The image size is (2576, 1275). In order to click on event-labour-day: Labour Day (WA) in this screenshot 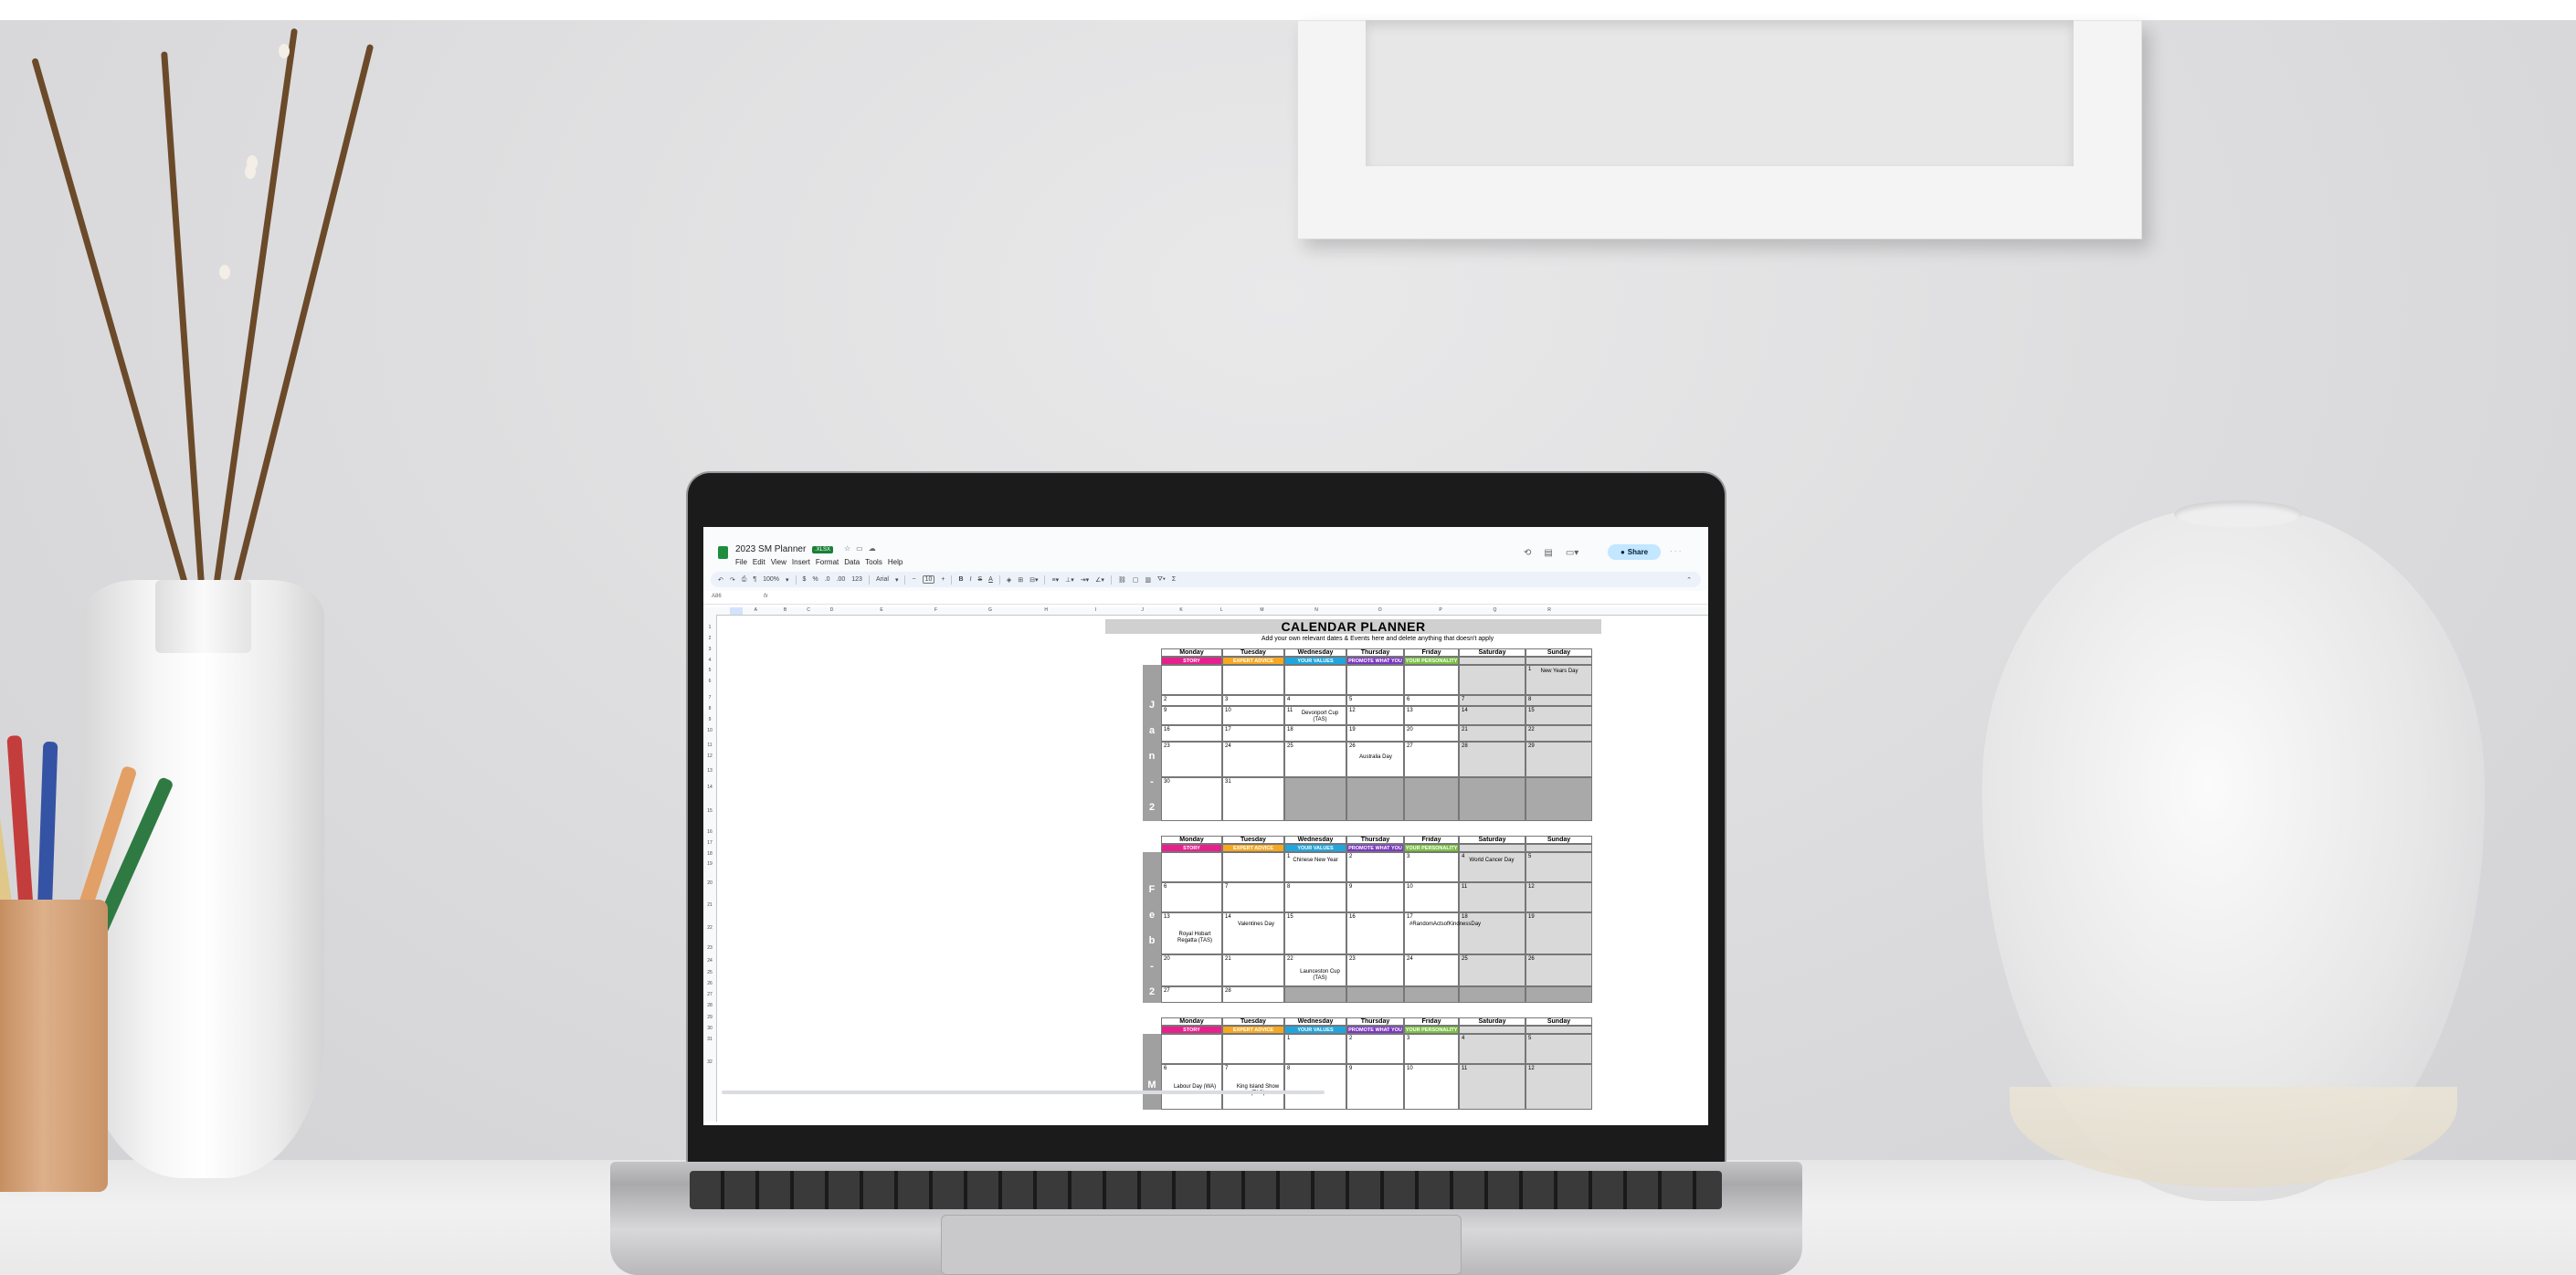, I will do `click(1194, 1087)`.